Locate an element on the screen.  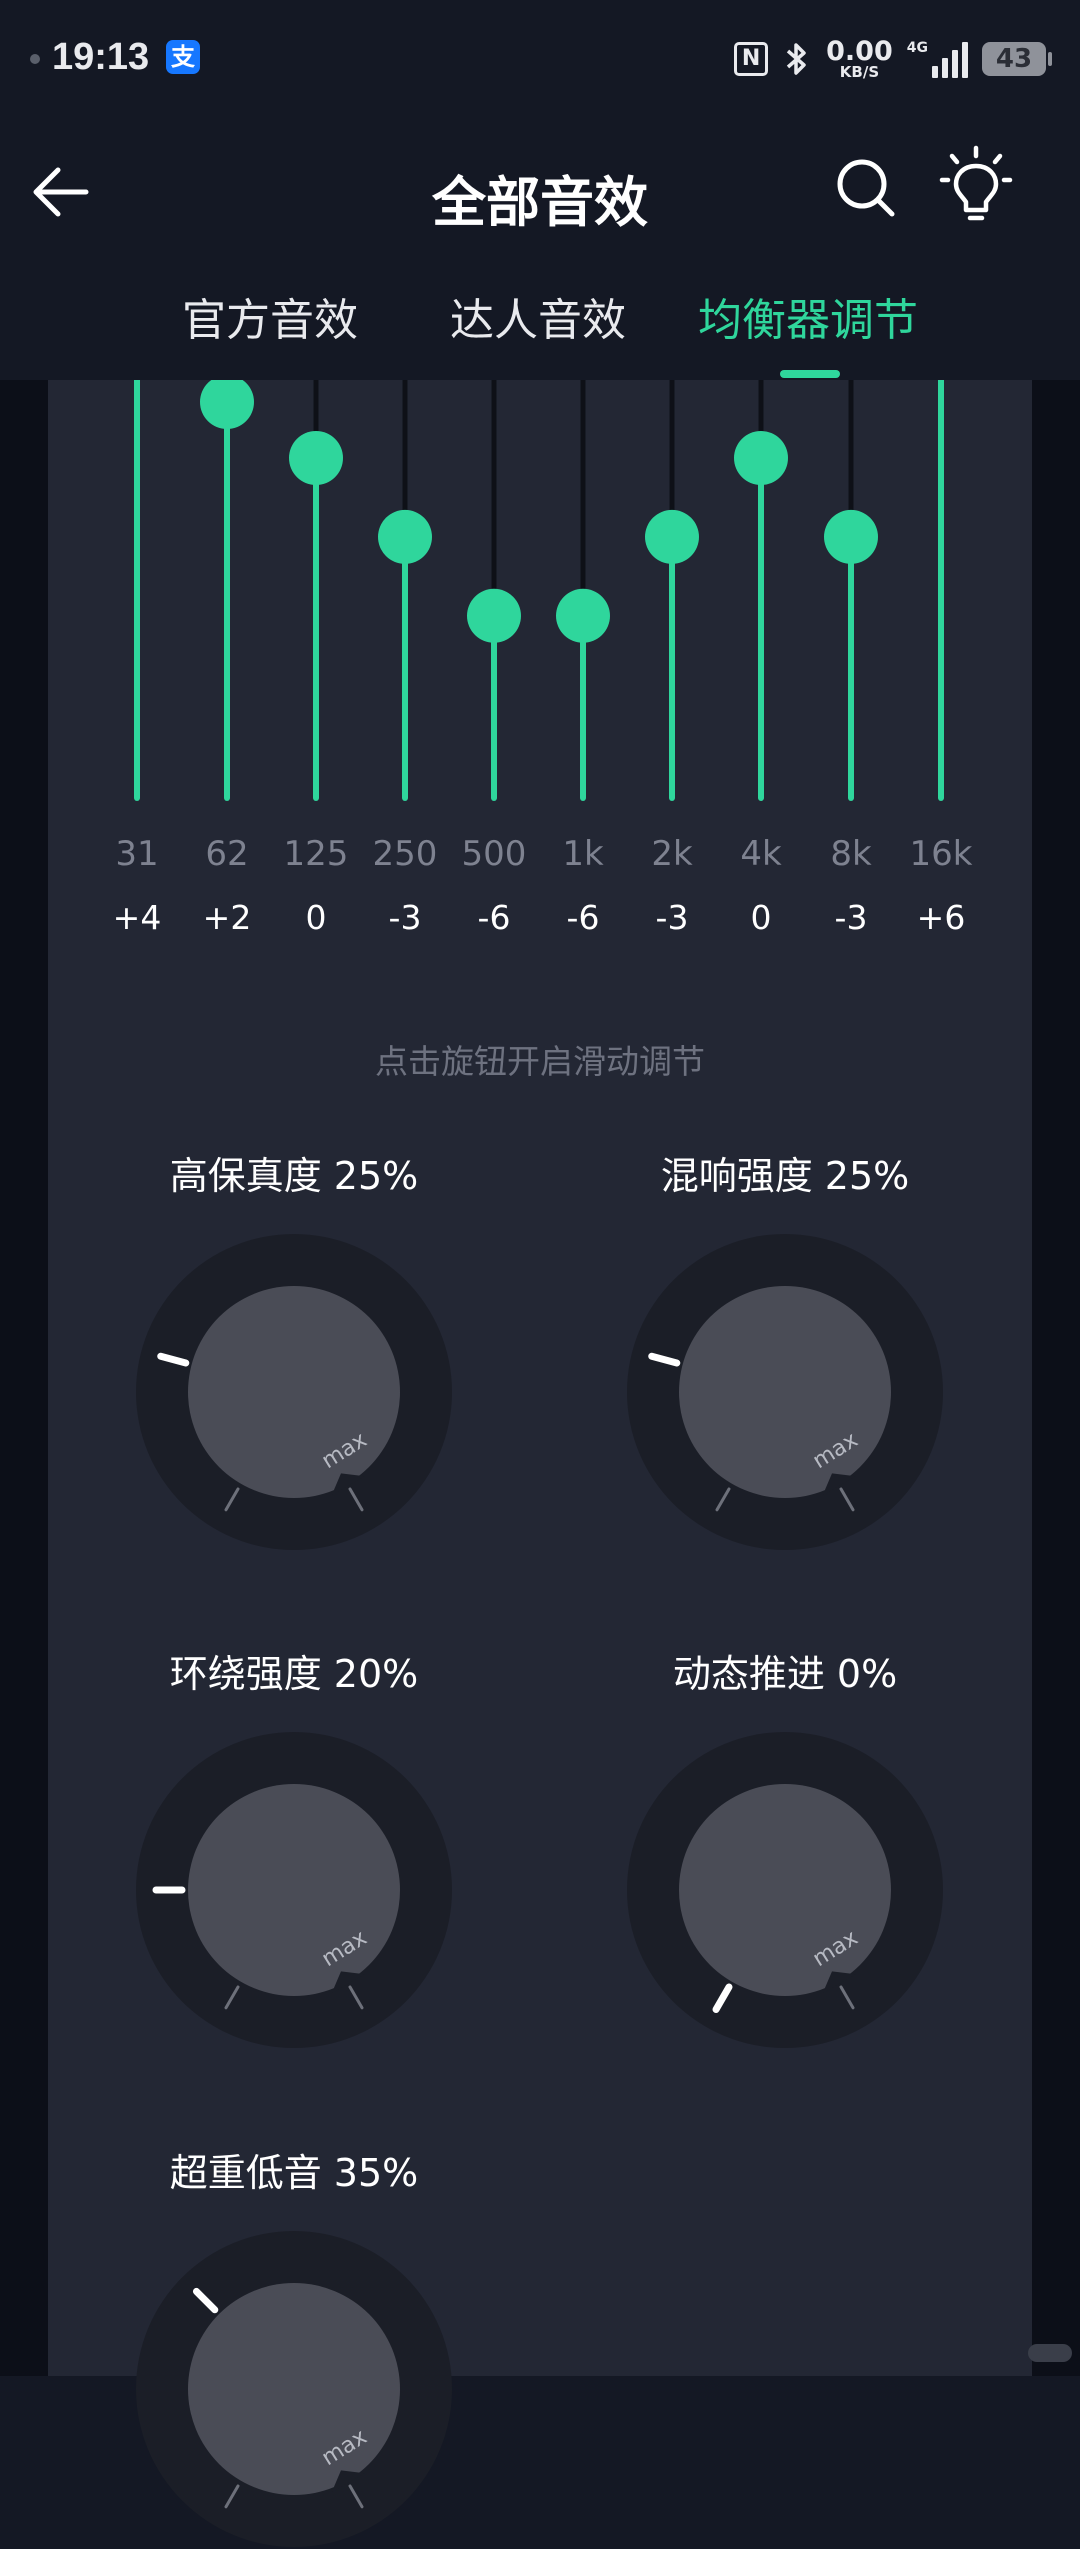
tab-official: 官方音效 is located at coordinates (270, 316).